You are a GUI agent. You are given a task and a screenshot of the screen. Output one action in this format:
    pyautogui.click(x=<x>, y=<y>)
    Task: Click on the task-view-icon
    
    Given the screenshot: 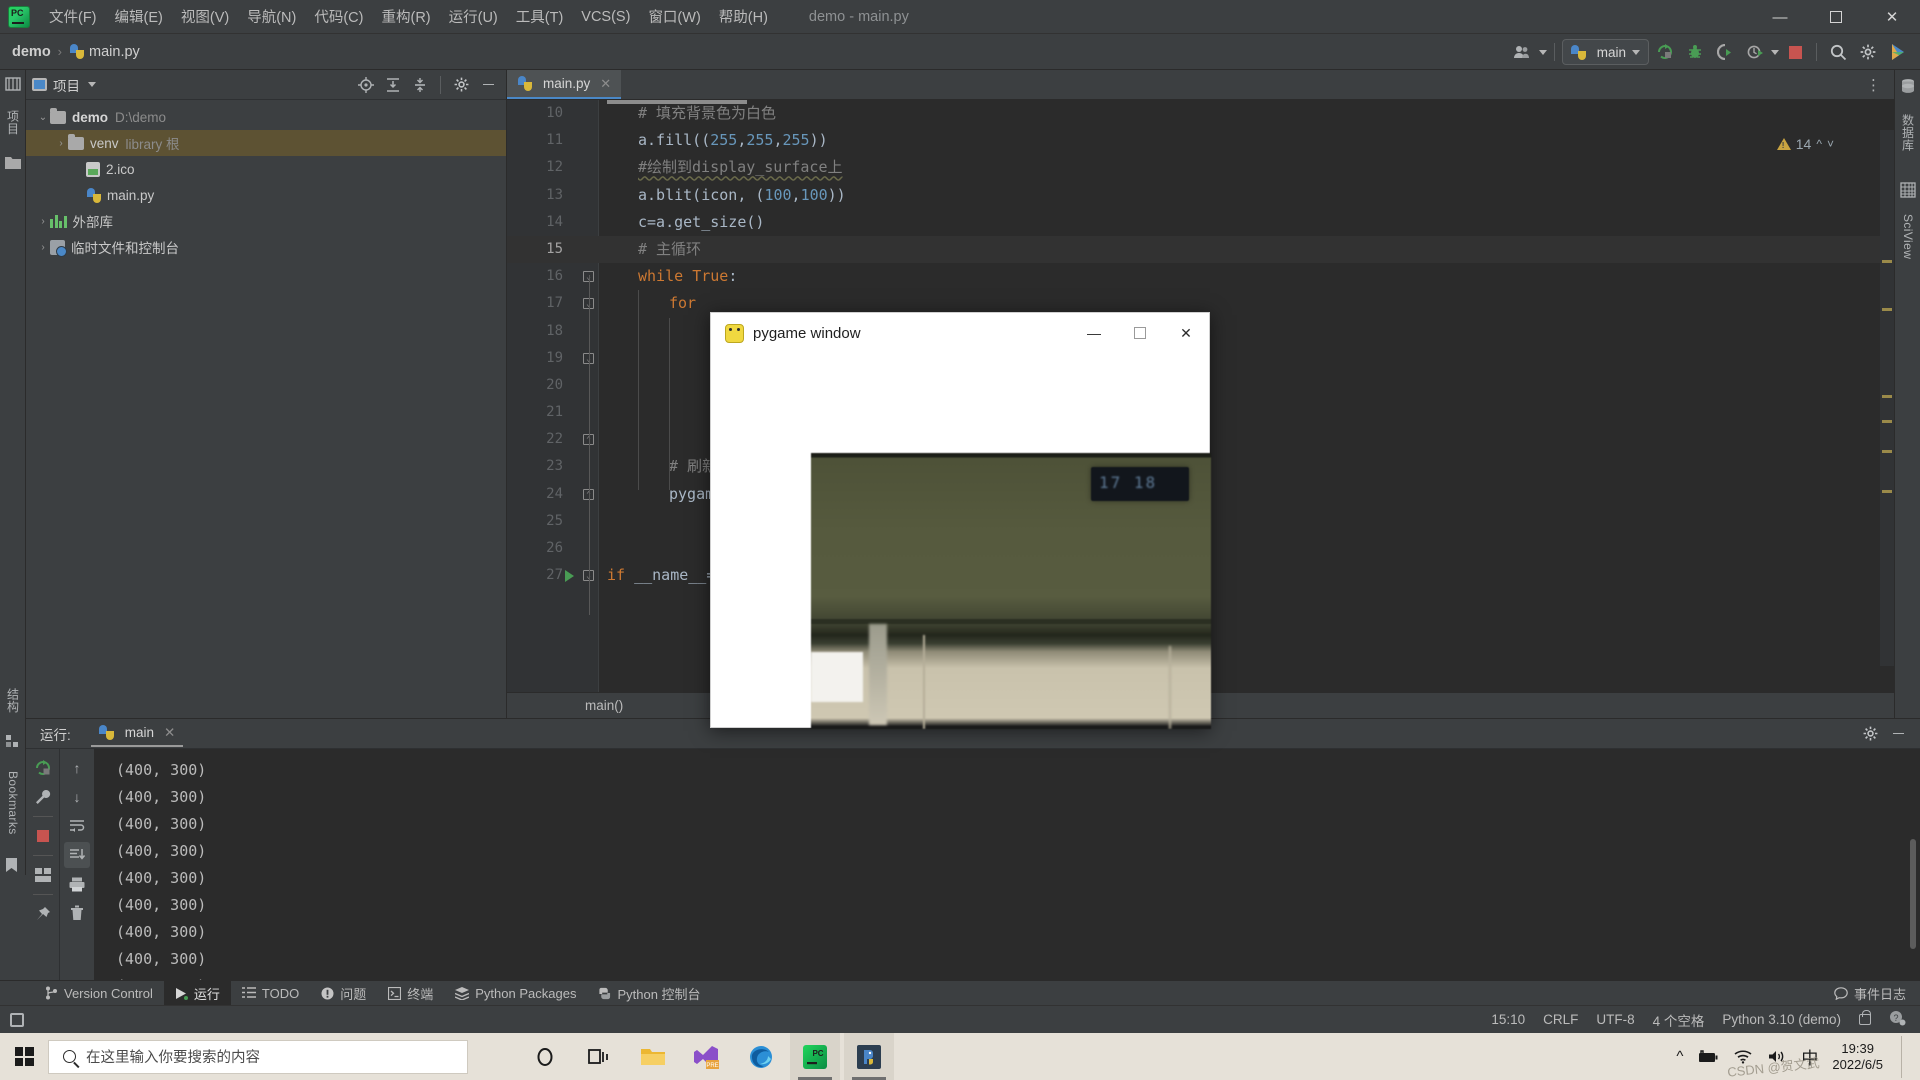 What is the action you would take?
    pyautogui.click(x=599, y=1056)
    